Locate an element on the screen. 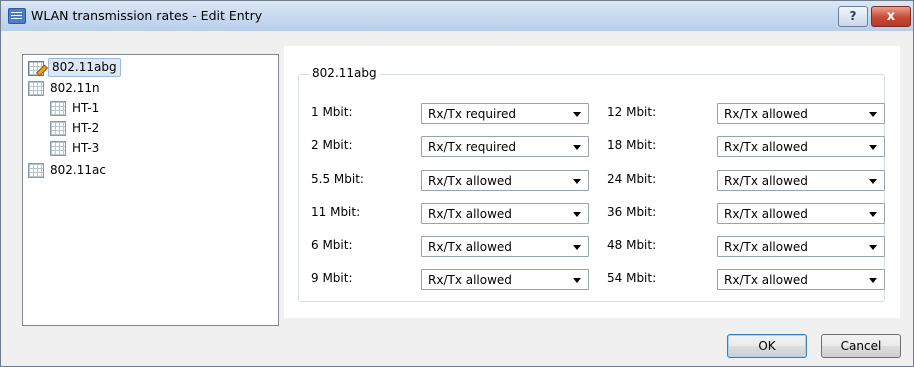  rate-label-18-mbit: 18 Mbit: is located at coordinates (632, 145).